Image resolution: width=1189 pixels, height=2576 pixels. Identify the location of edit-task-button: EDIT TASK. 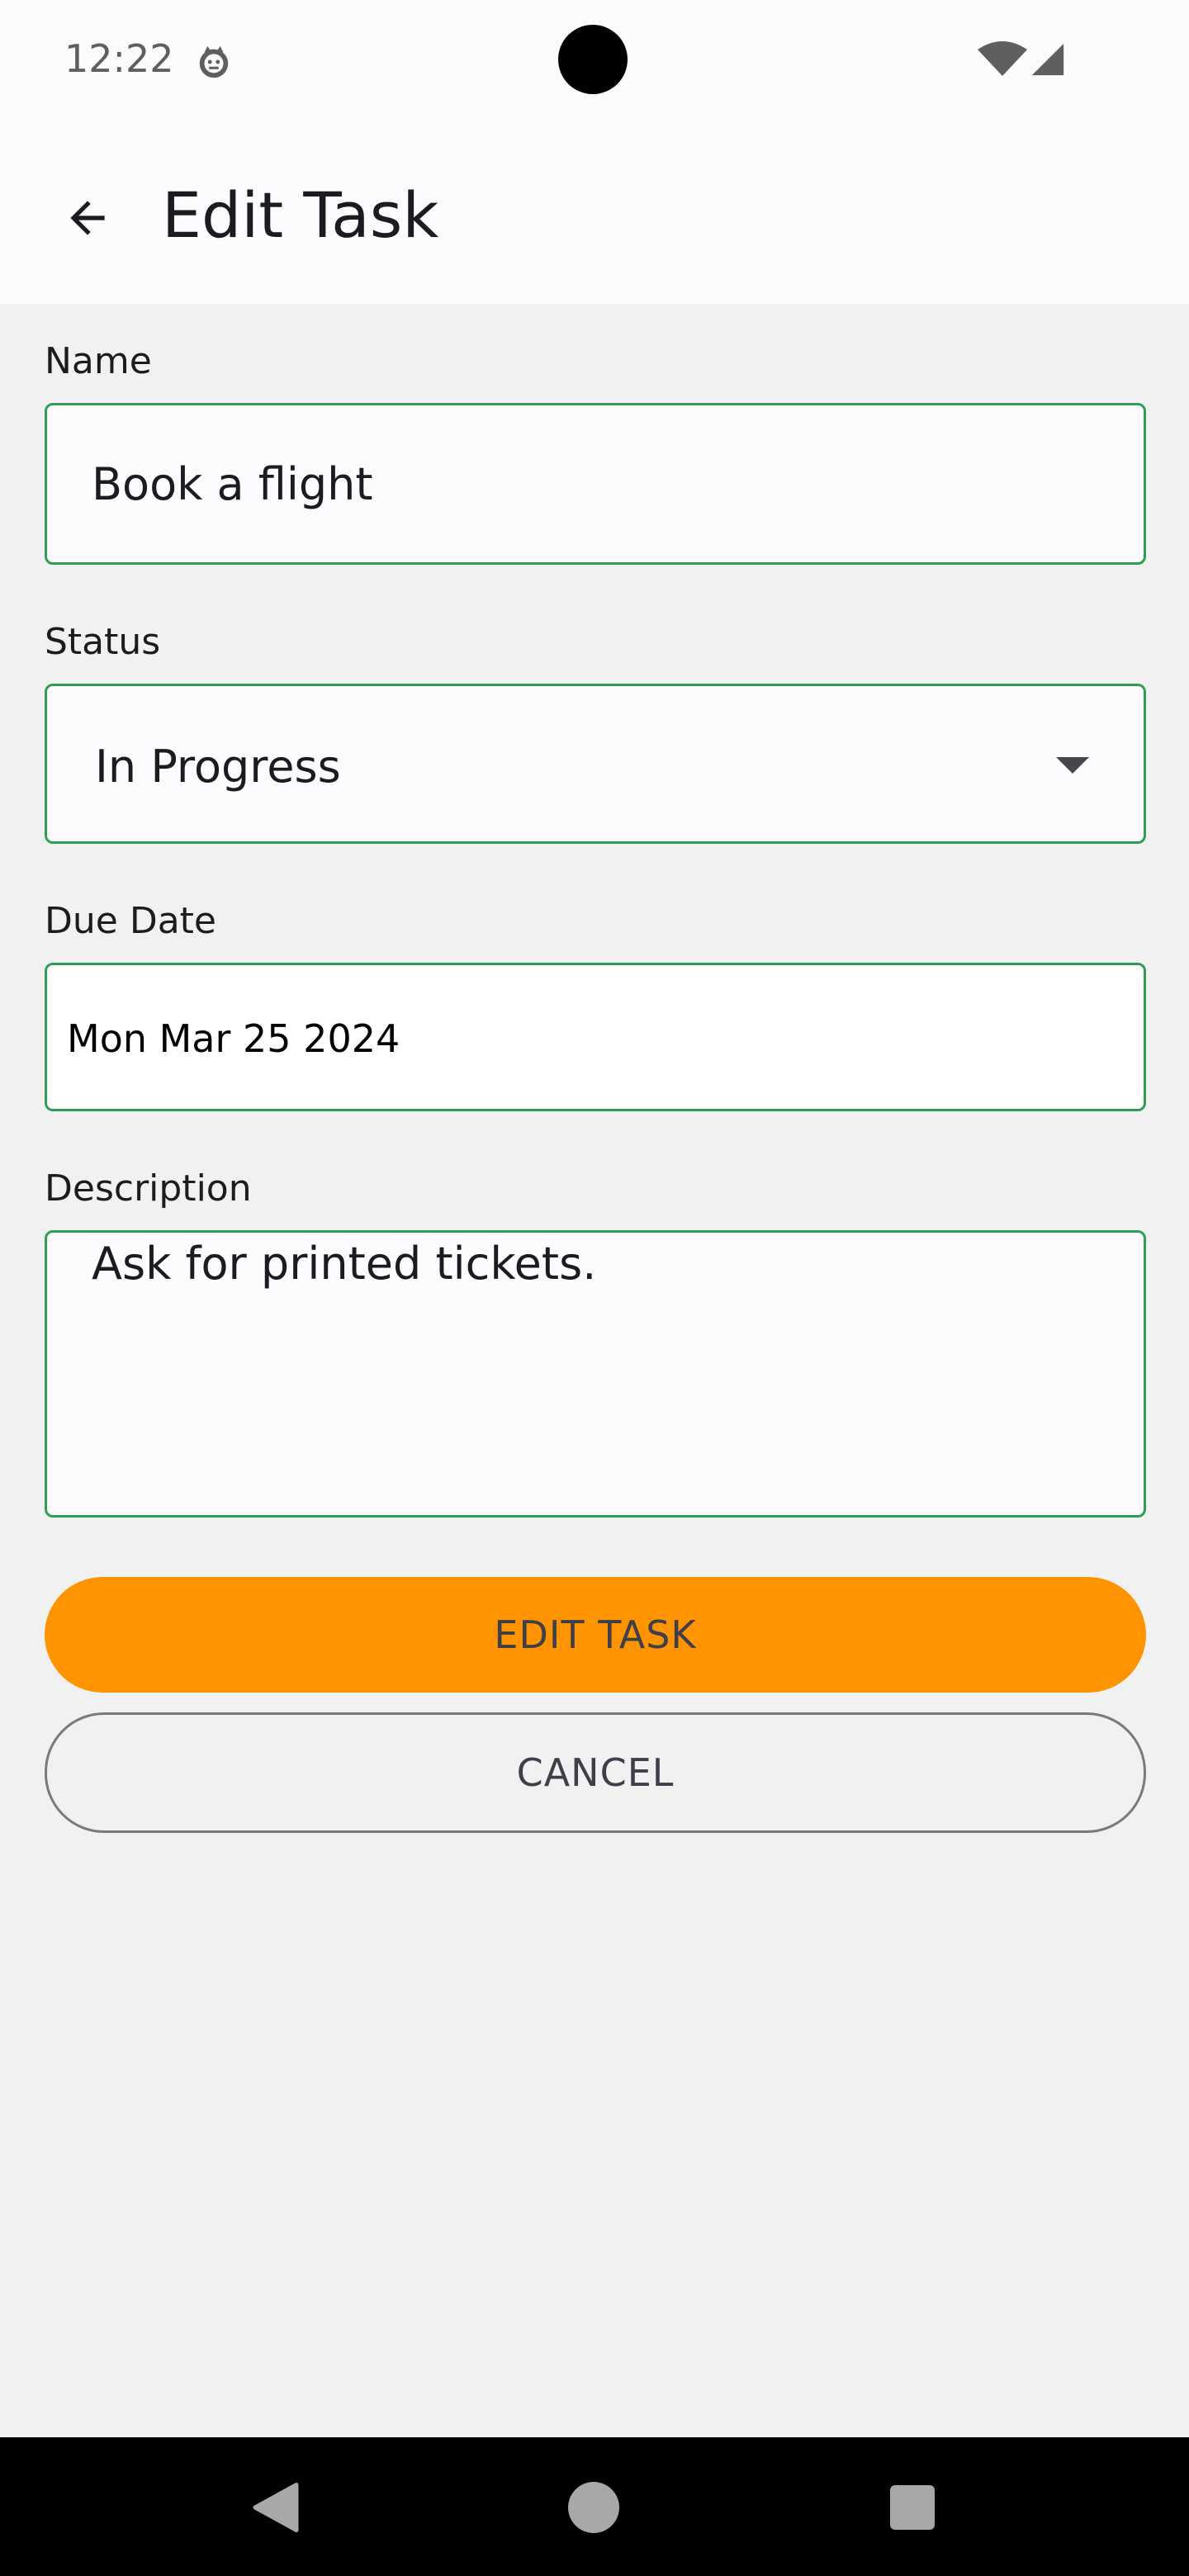
(595, 1635).